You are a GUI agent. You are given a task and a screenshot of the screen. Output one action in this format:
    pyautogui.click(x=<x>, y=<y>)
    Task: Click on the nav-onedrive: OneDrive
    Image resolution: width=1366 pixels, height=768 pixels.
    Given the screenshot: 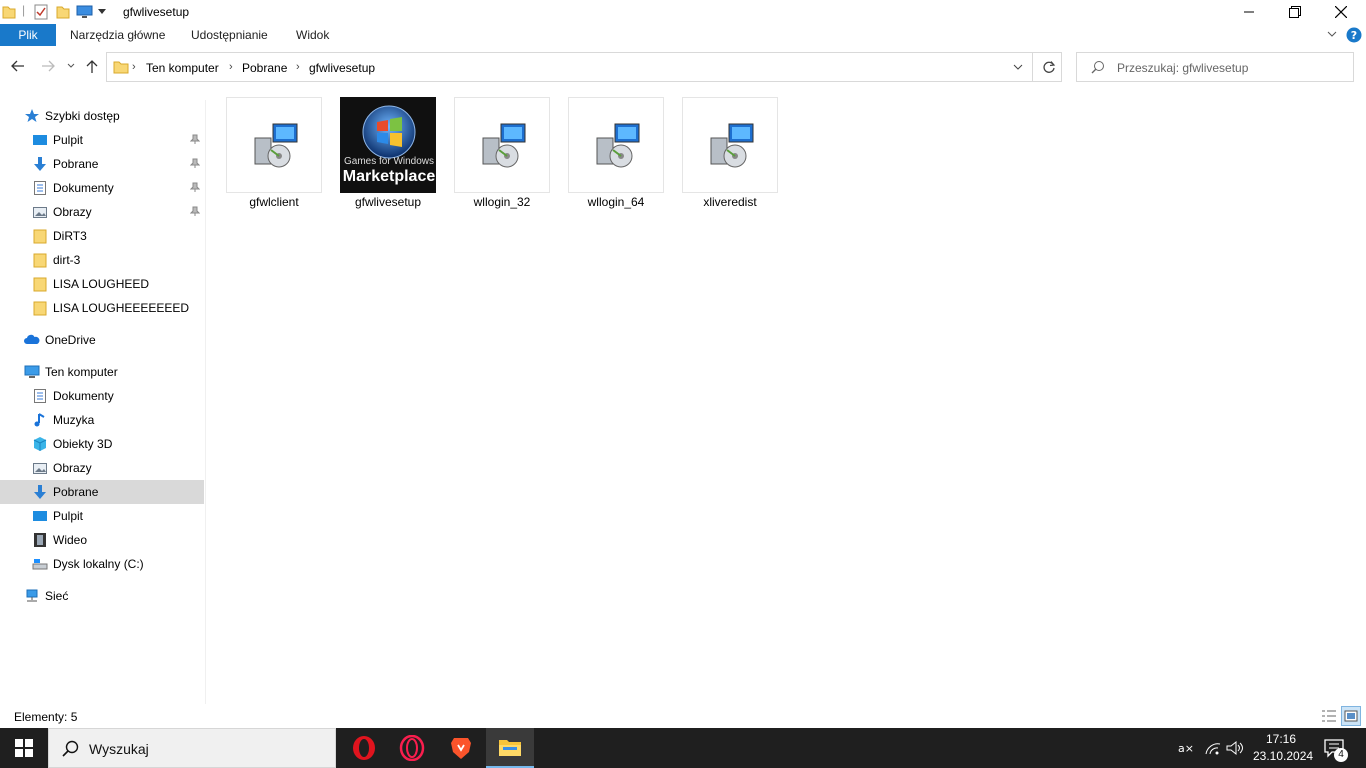 What is the action you would take?
    pyautogui.click(x=102, y=340)
    